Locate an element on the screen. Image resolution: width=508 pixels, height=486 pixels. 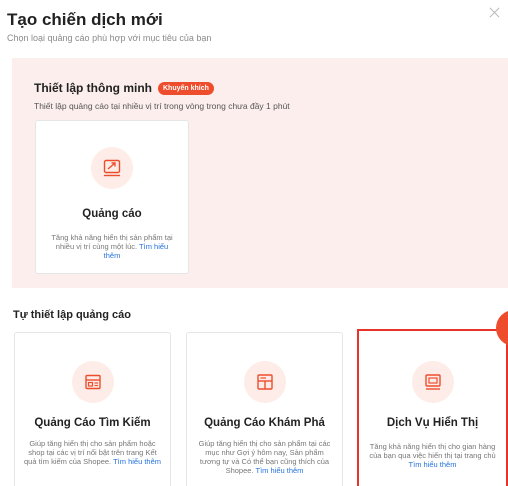
manual-setup-title: Tự thiết lập quảng cáo is located at coordinates (72, 315).